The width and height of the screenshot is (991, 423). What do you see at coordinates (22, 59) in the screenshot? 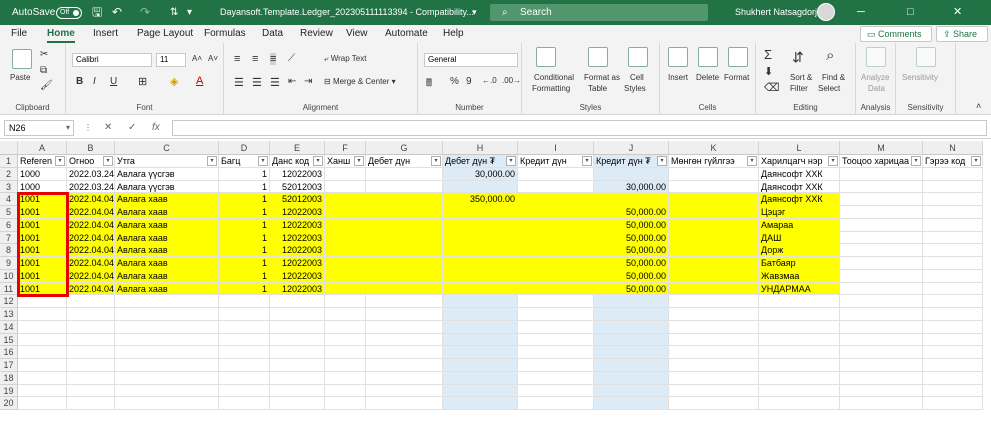
I see `paste-icon` at bounding box center [22, 59].